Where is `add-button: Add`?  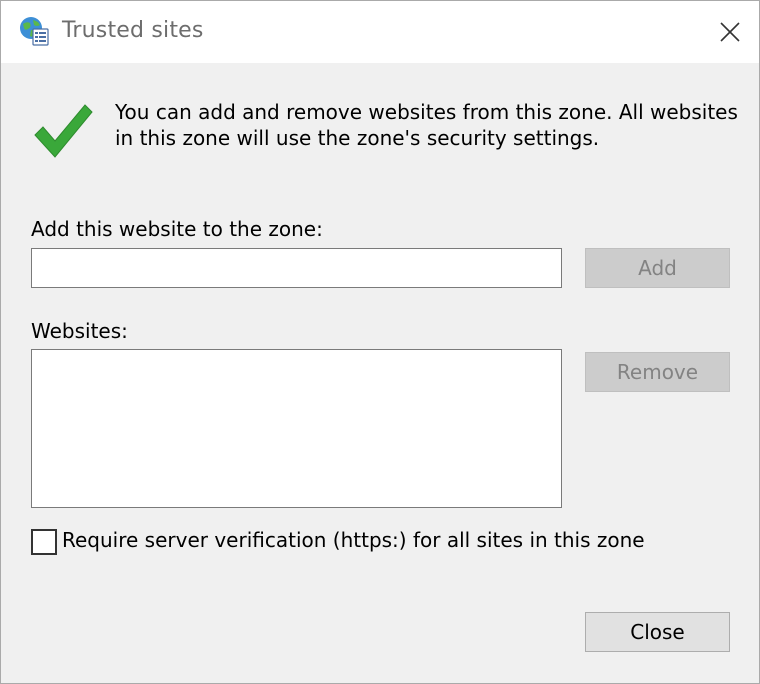 add-button: Add is located at coordinates (657, 268).